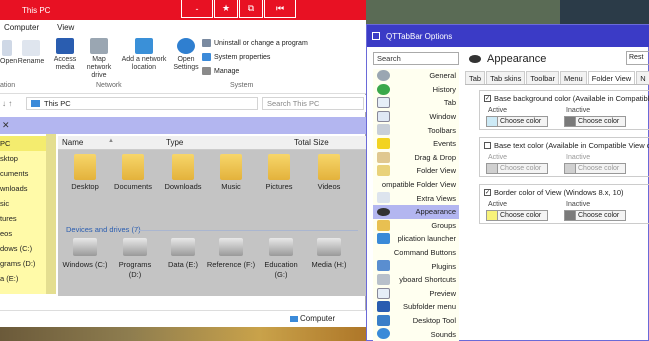  Describe the element at coordinates (416, 198) in the screenshot. I see `category-extra-views: Extra Views` at that location.